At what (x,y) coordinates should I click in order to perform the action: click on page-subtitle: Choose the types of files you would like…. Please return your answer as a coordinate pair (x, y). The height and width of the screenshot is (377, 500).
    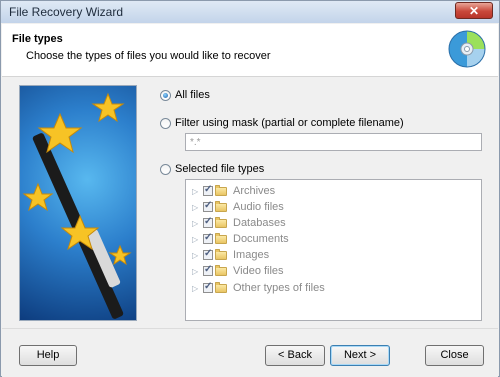
    Looking at the image, I should click on (148, 56).